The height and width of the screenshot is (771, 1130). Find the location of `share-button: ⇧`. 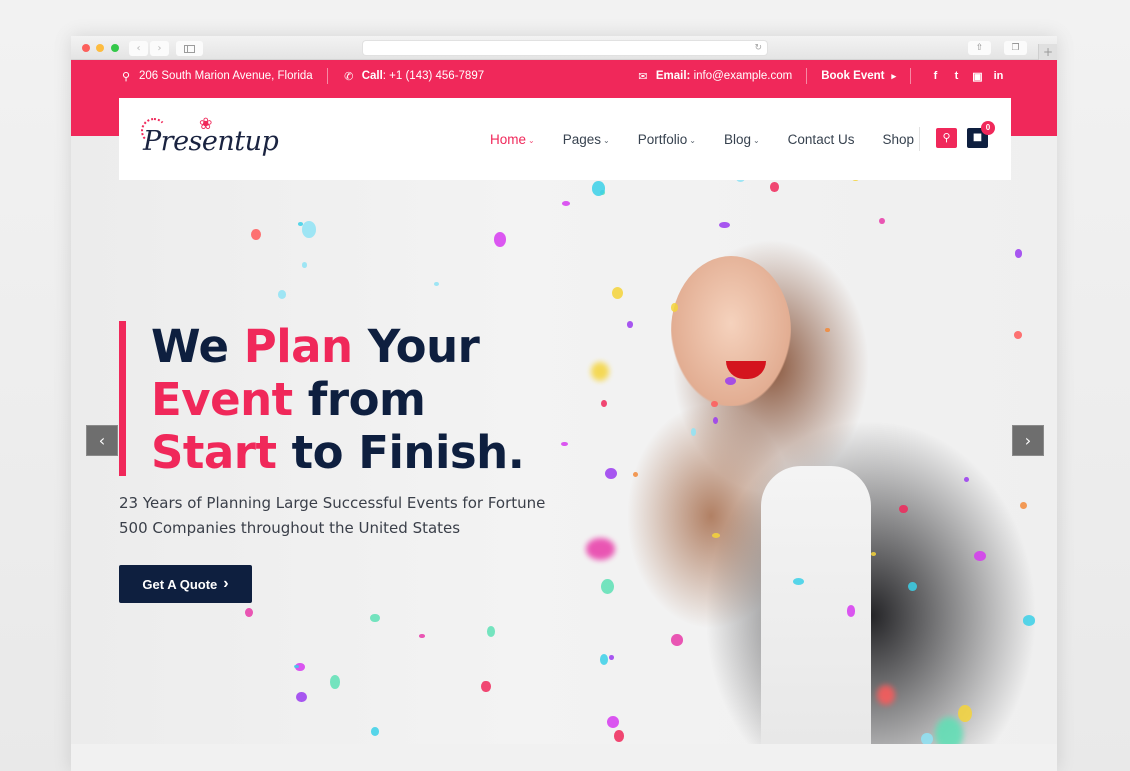

share-button: ⇧ is located at coordinates (979, 48).